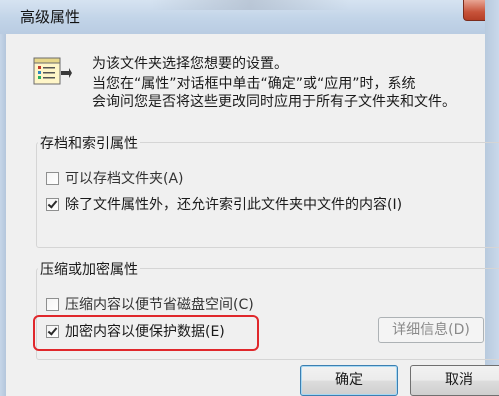 This screenshot has height=396, width=499. What do you see at coordinates (250, 5) in the screenshot?
I see `background-window-ghost` at bounding box center [250, 5].